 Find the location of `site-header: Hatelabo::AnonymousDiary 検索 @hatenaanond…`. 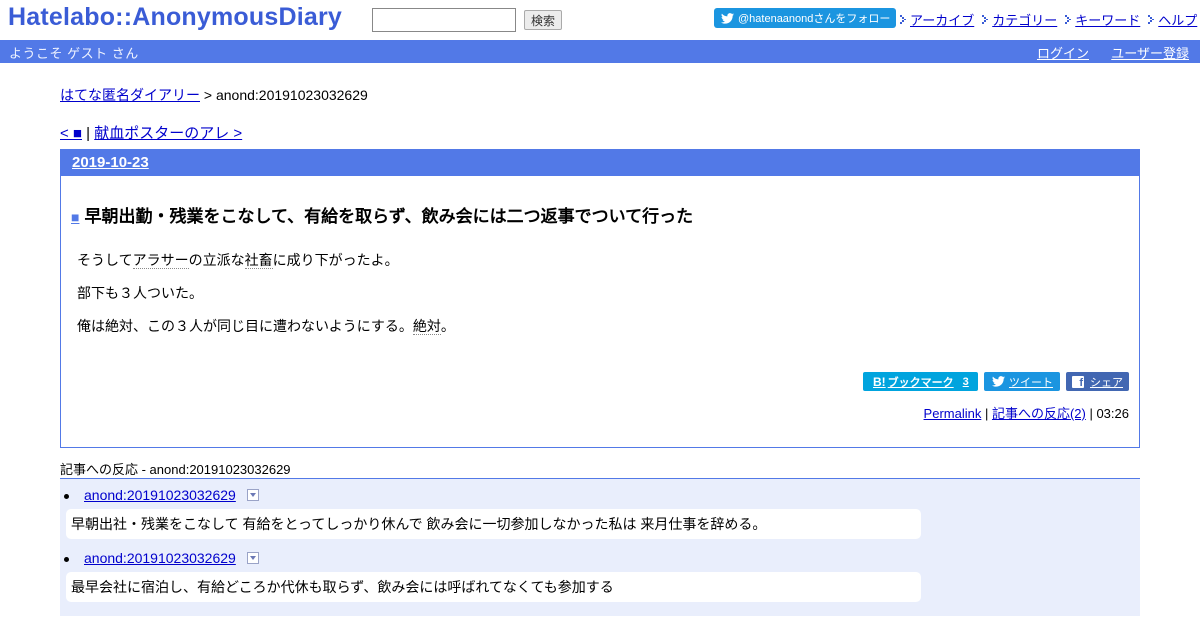

site-header: Hatelabo::AnonymousDiary 検索 @hatenaanond… is located at coordinates (600, 20).